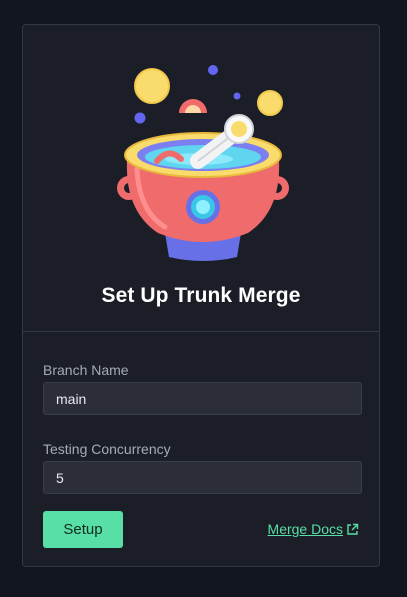 This screenshot has width=407, height=597. I want to click on page-title: Set Up Trunk Merge, so click(201, 295).